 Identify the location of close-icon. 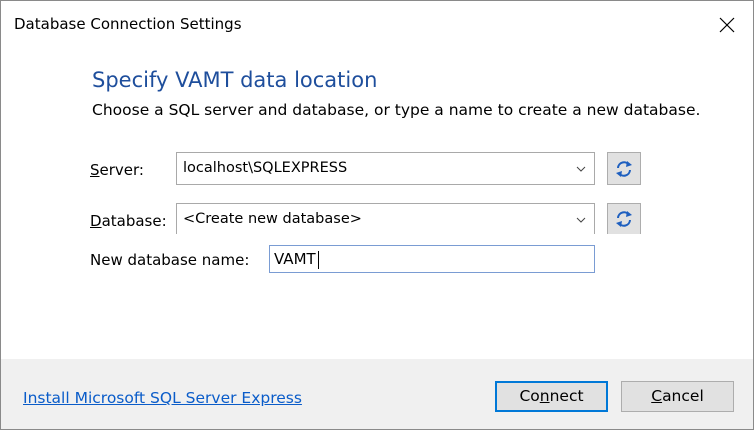
(727, 25).